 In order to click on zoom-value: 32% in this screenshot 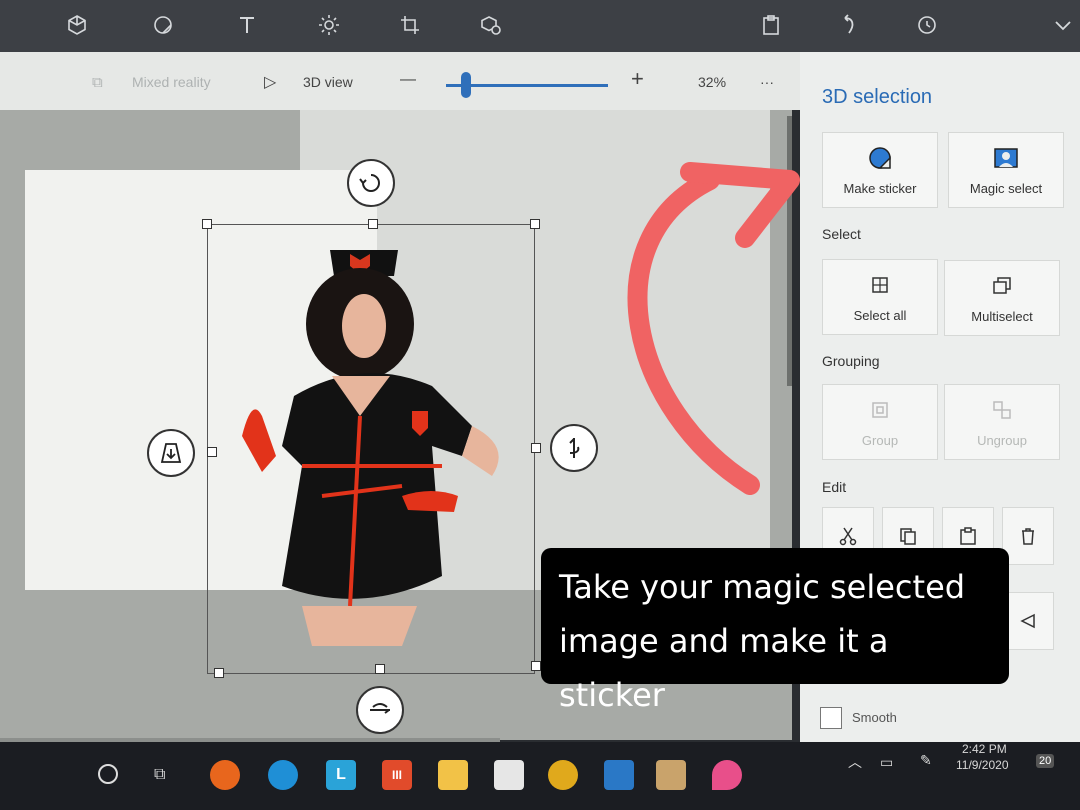, I will do `click(712, 82)`.